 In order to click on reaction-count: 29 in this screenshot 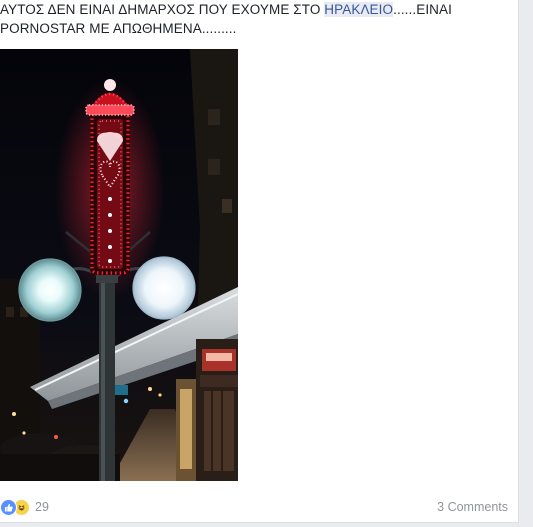, I will do `click(42, 507)`.